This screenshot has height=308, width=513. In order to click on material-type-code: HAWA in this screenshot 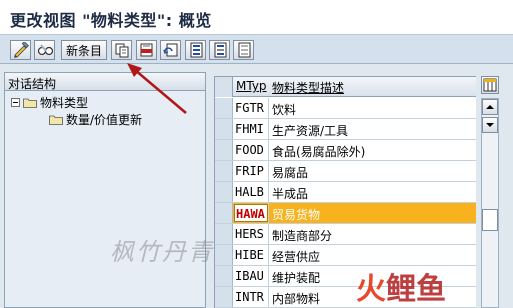, I will do `click(251, 213)`.